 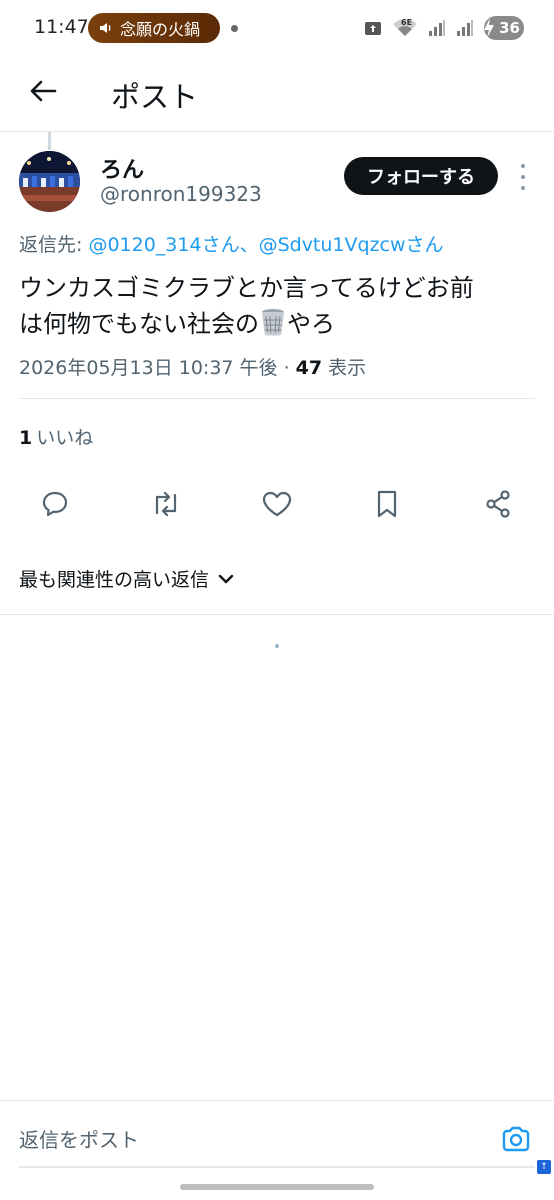 I want to click on bookmark-button, so click(x=387, y=504).